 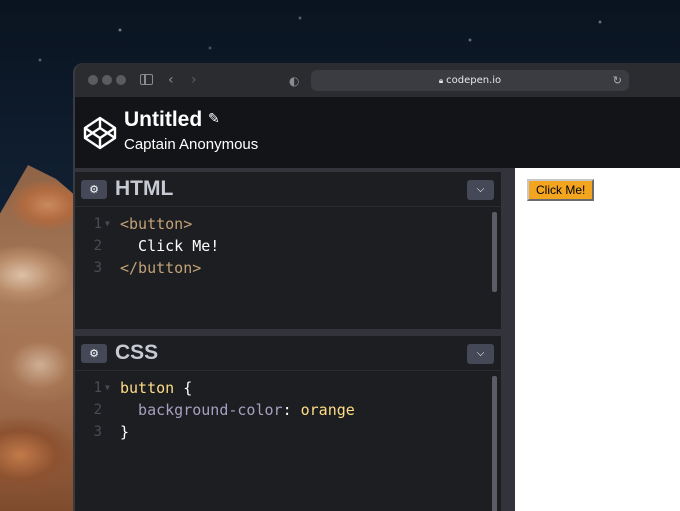 What do you see at coordinates (494, 443) in the screenshot?
I see `css-scrollbar` at bounding box center [494, 443].